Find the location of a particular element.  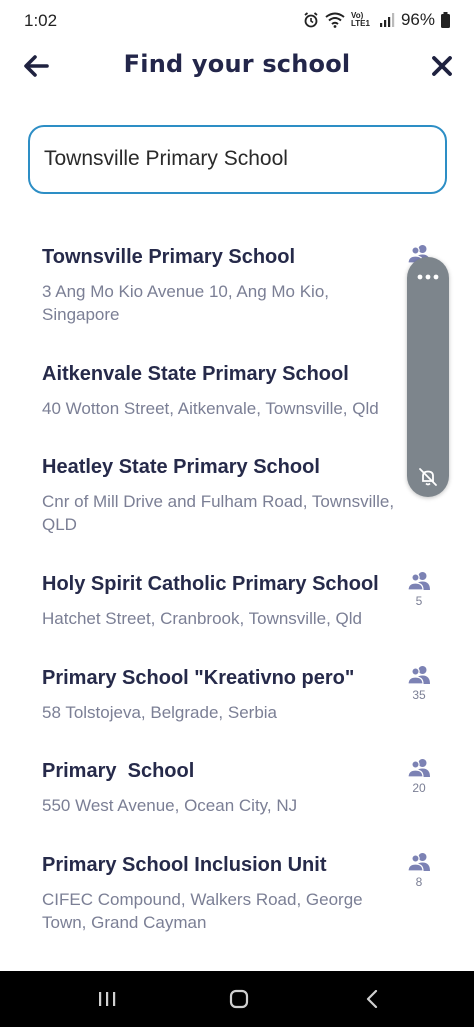

system-nav-bar is located at coordinates (237, 999).